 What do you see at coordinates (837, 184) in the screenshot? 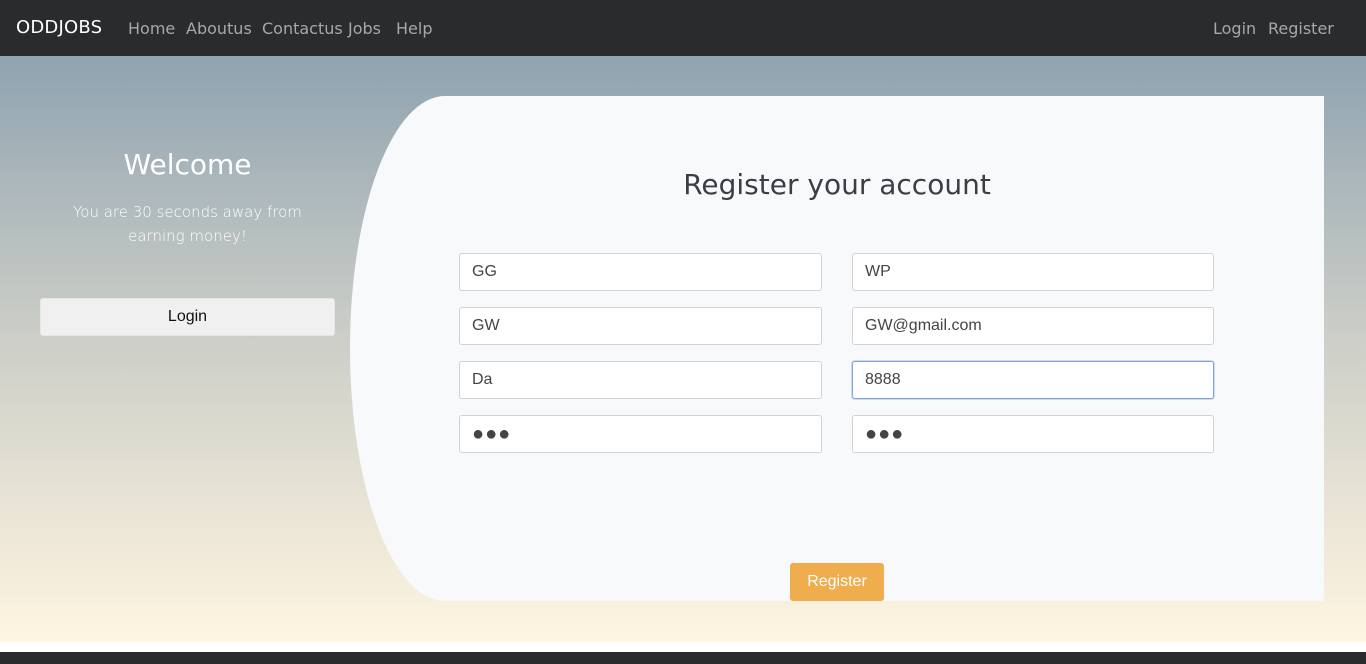
I see `form-title: Register your account` at bounding box center [837, 184].